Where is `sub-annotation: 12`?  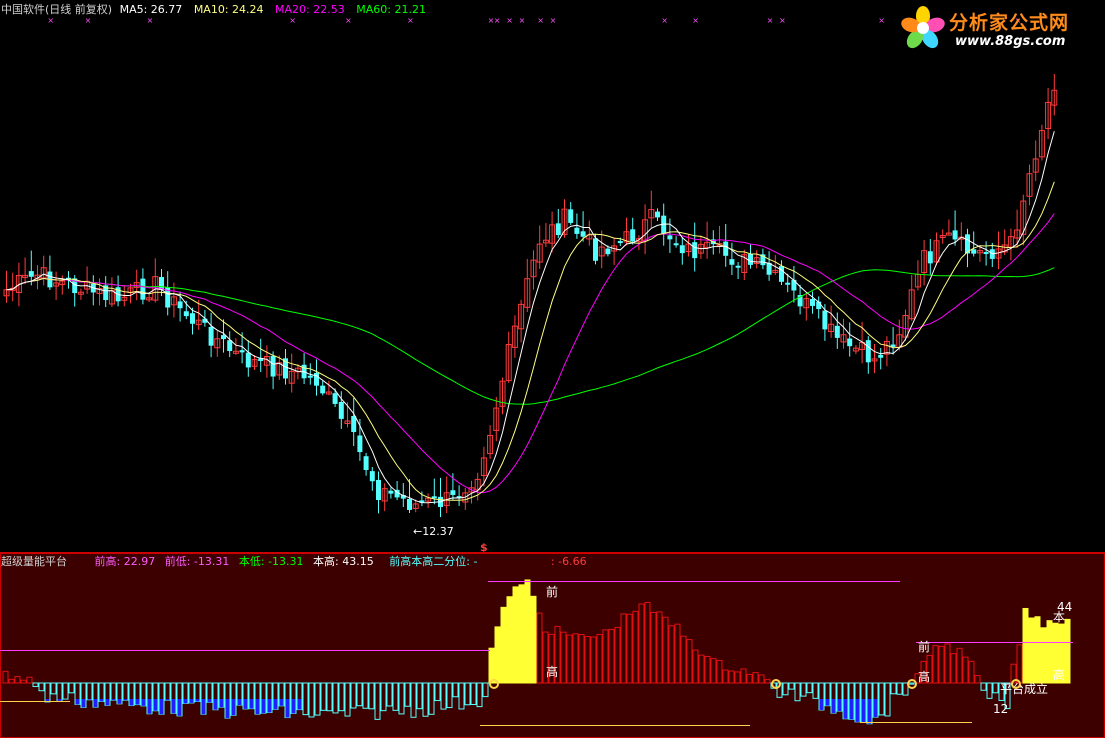
sub-annotation: 12 is located at coordinates (1000, 709).